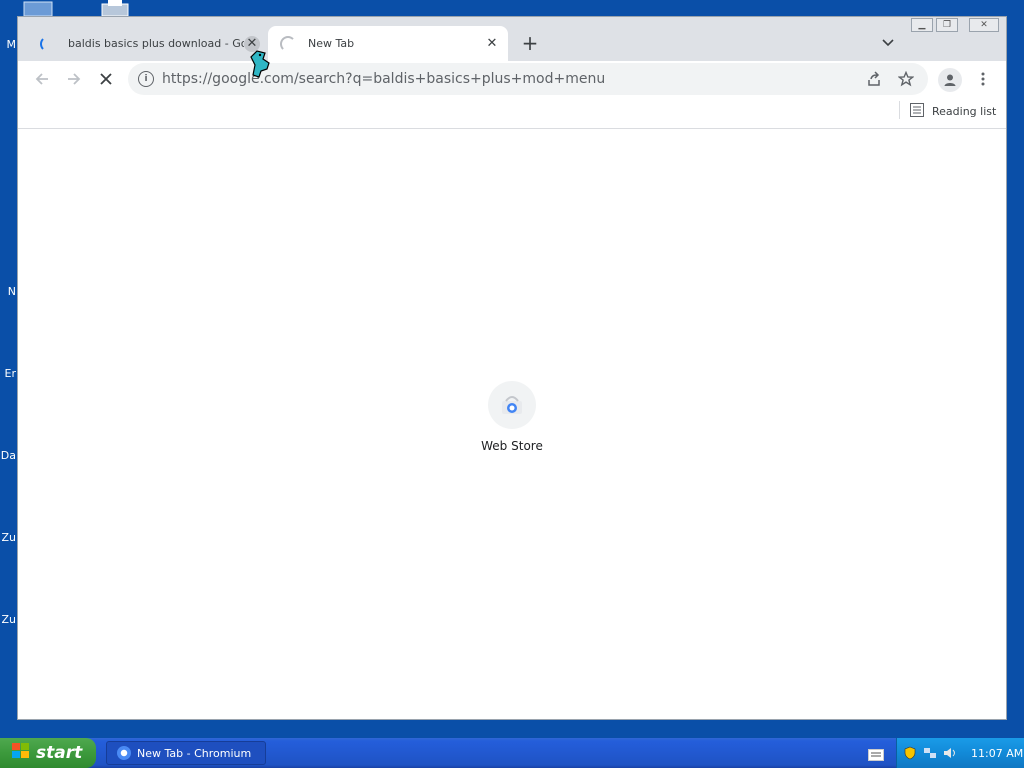 This screenshot has height=768, width=1024. What do you see at coordinates (331, 43) in the screenshot?
I see `tab-title: New Tab` at bounding box center [331, 43].